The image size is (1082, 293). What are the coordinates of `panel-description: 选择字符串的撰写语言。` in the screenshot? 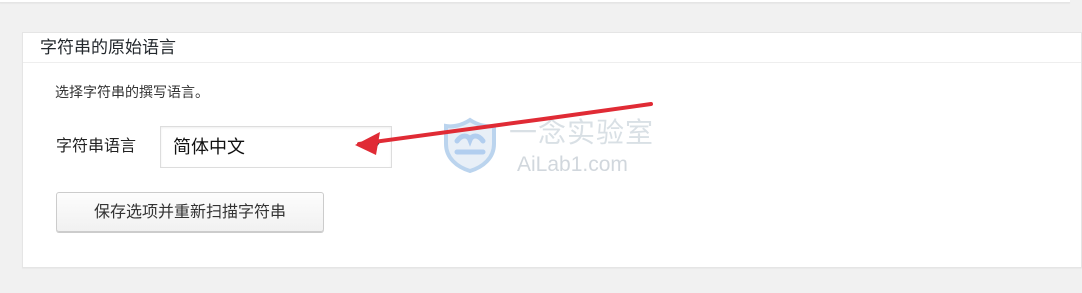 It's located at (132, 93).